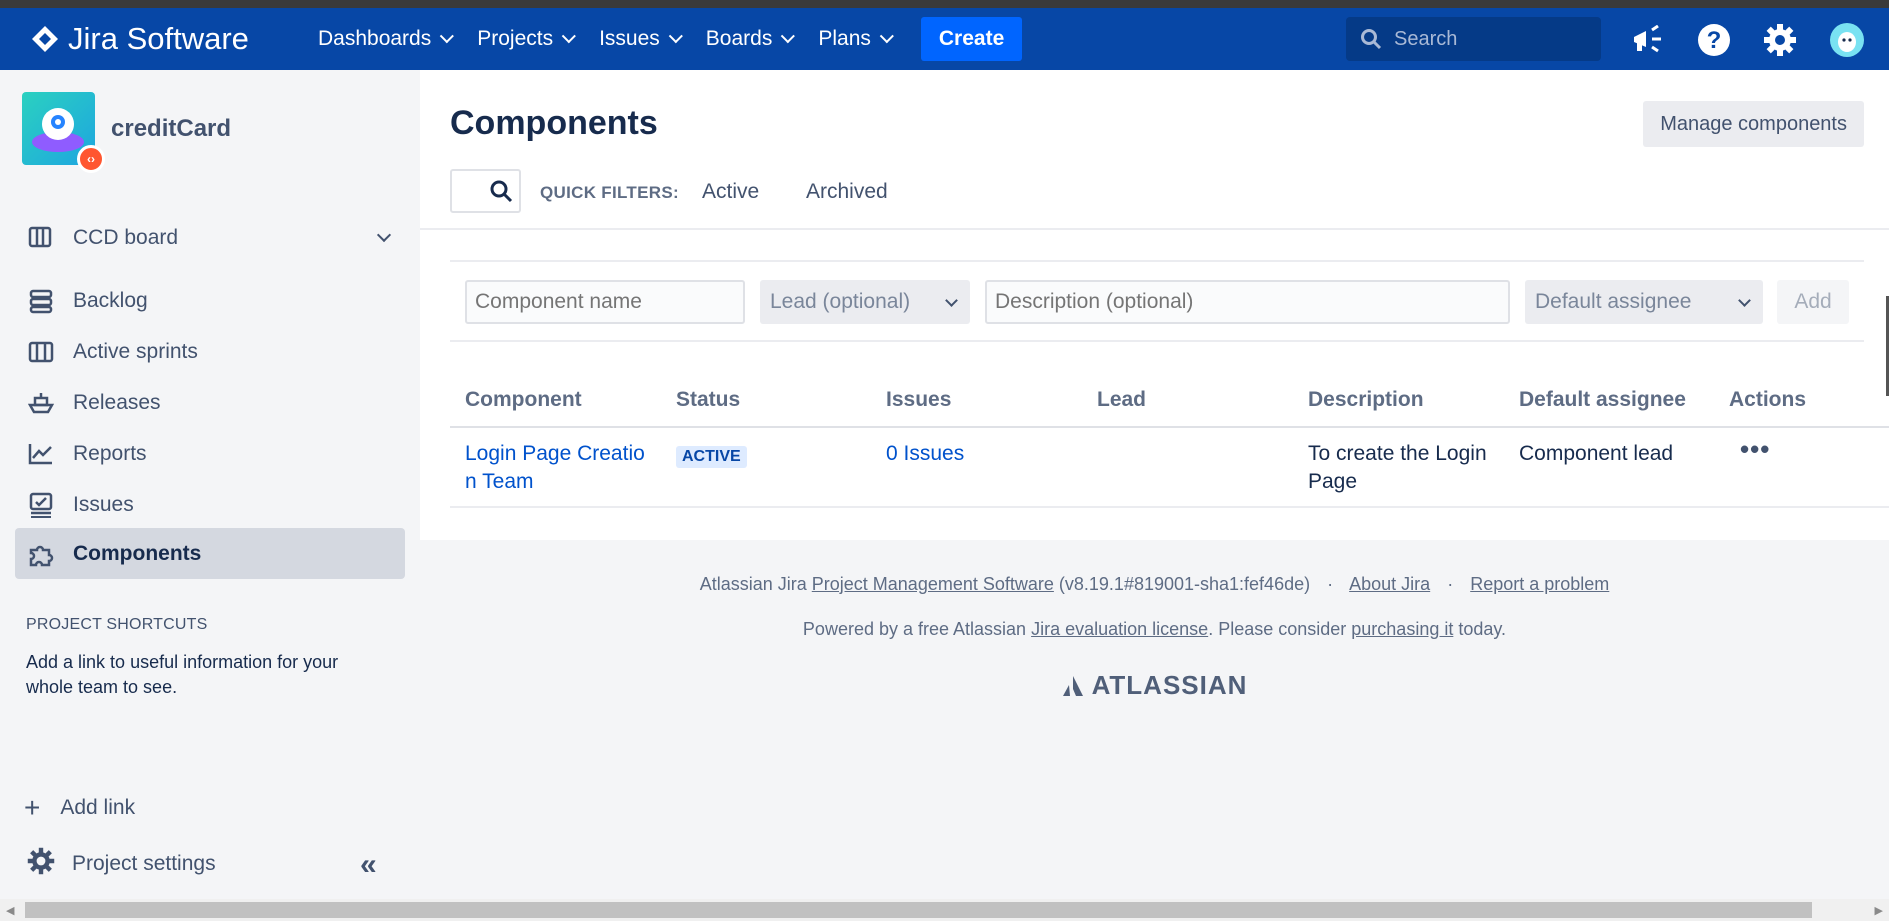 The width and height of the screenshot is (1889, 921). Describe the element at coordinates (918, 910) in the screenshot. I see `scrollbar-thumb` at that location.